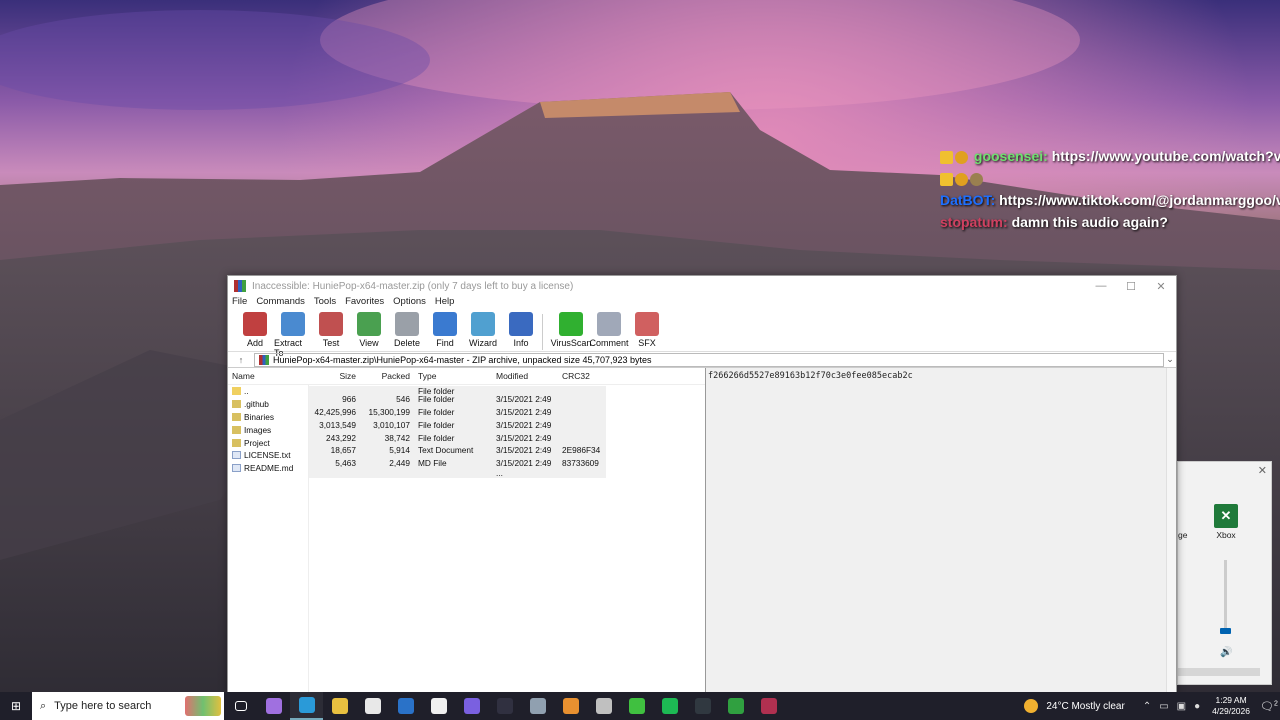  What do you see at coordinates (483, 330) in the screenshot?
I see `toolbar-button-wizard: Wizard` at bounding box center [483, 330].